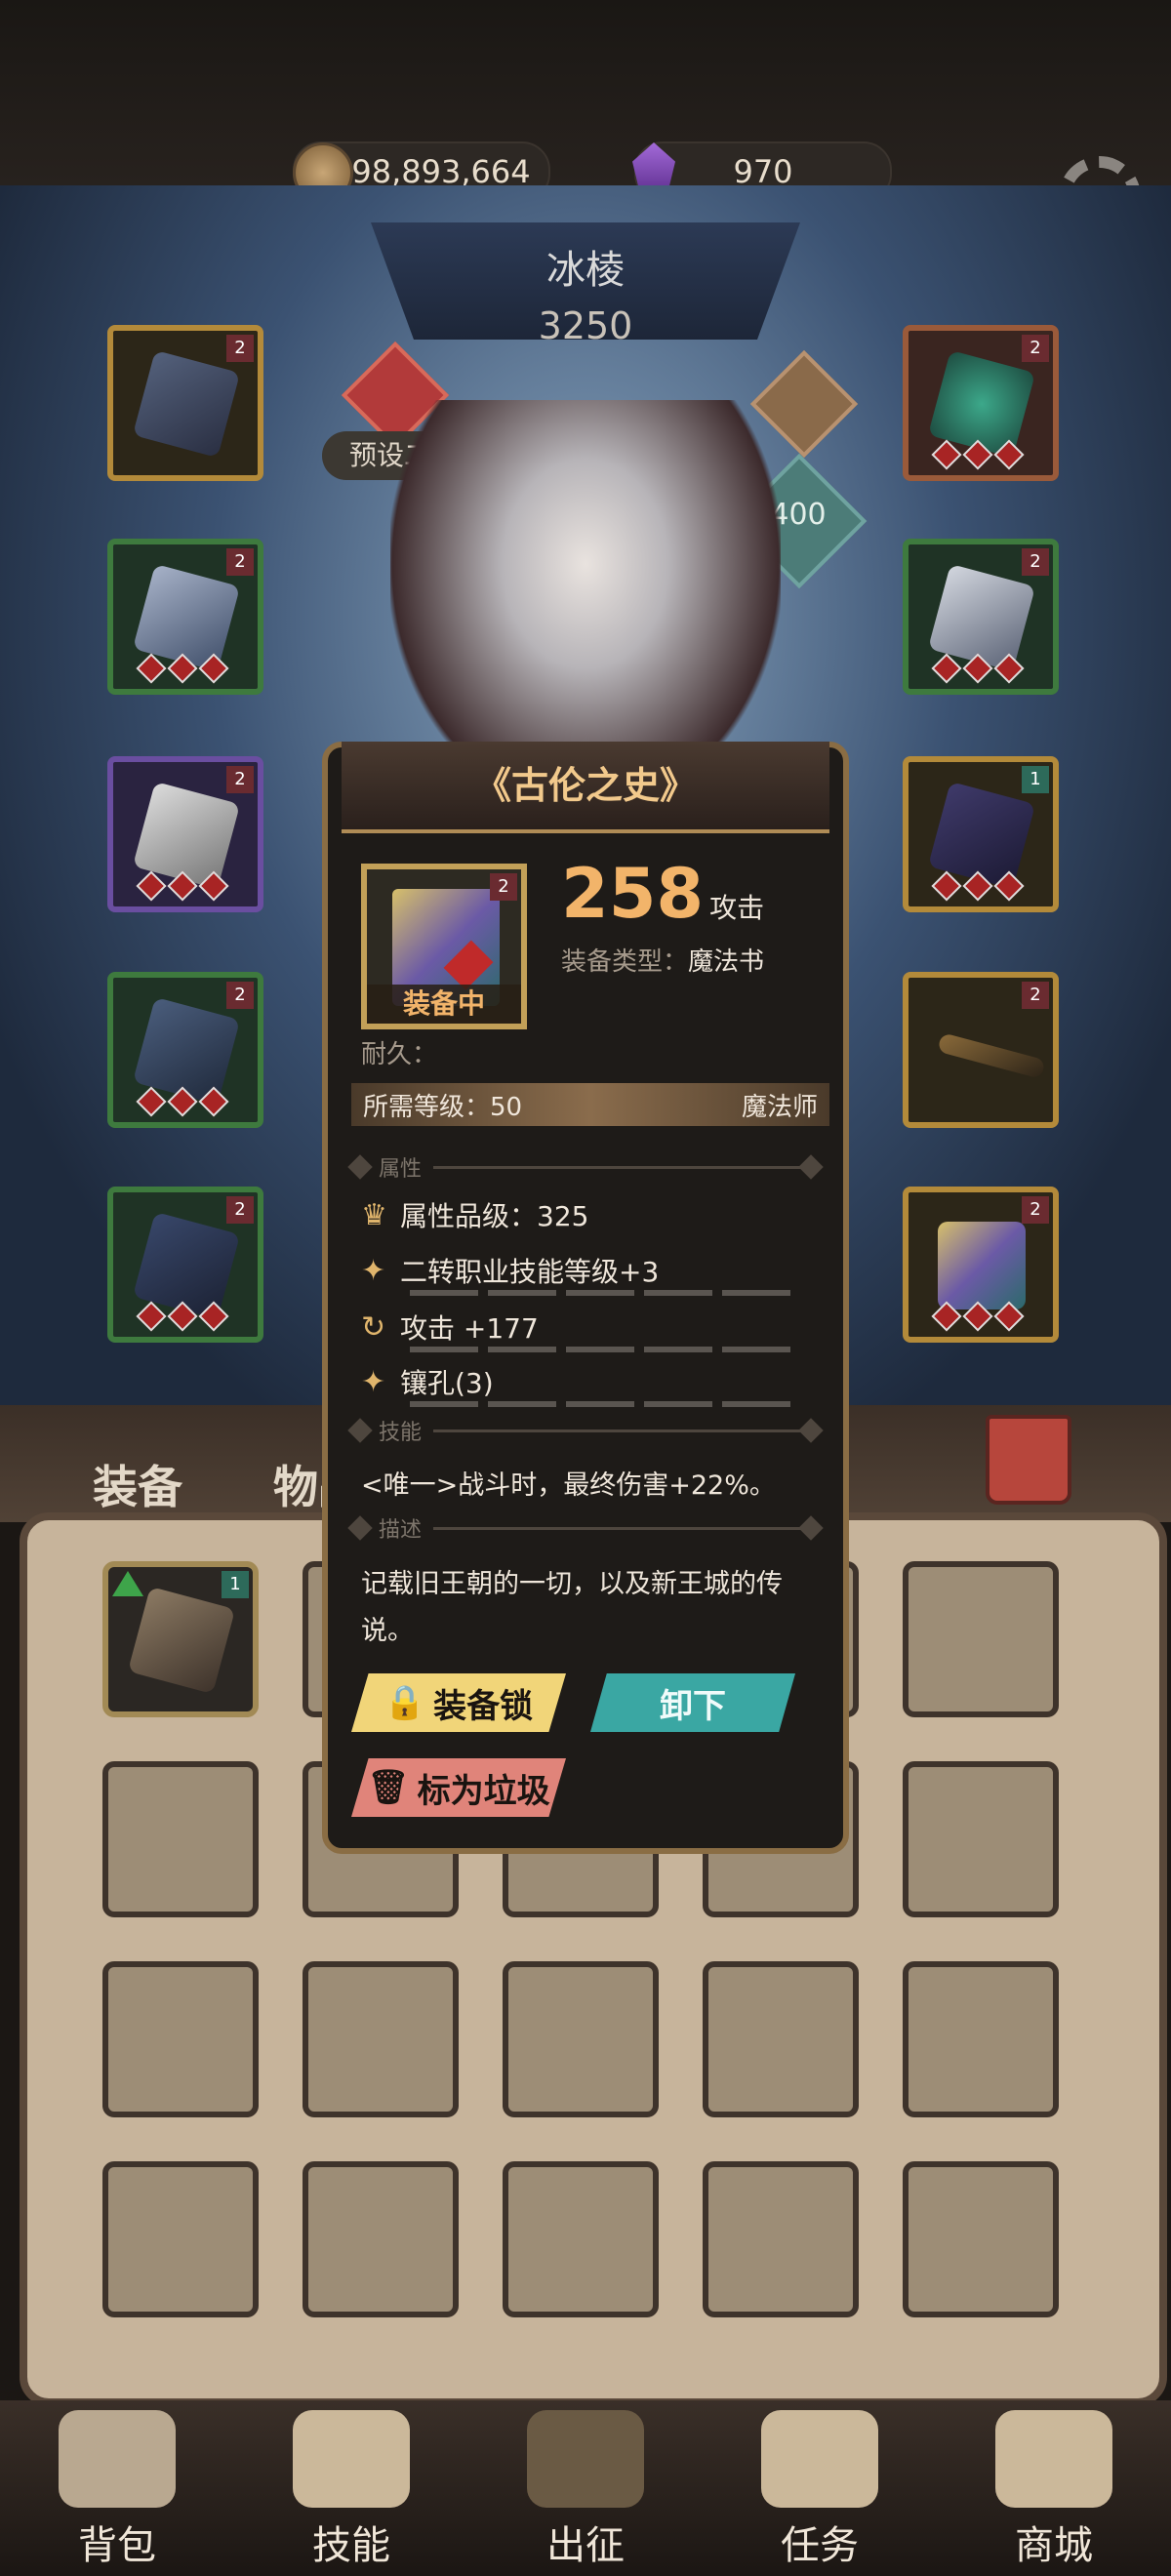  What do you see at coordinates (692, 1702) in the screenshot?
I see `unequip-button: 卸下` at bounding box center [692, 1702].